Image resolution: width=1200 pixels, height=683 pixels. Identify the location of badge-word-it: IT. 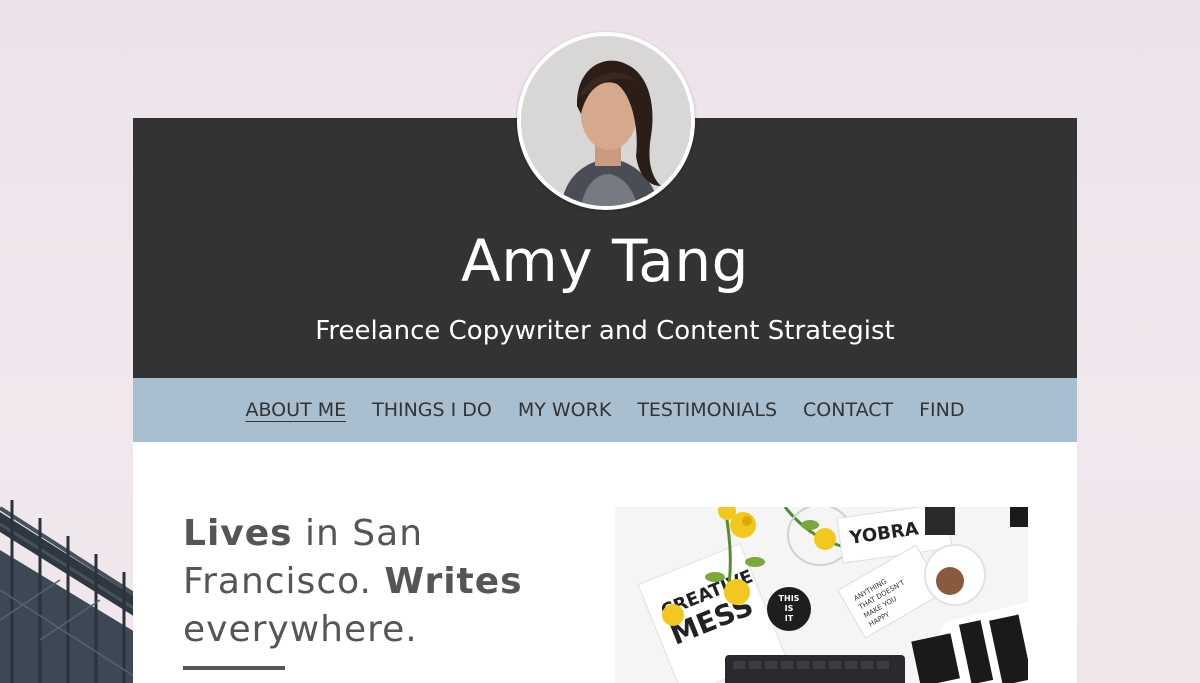
(789, 618).